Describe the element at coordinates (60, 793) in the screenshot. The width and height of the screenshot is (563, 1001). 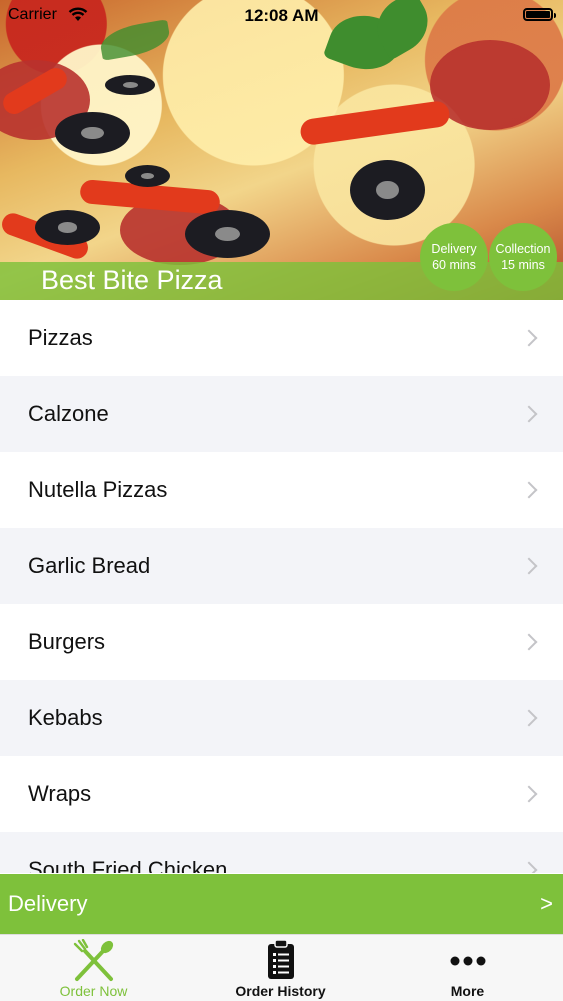
I see `menu-item-label: Wraps` at that location.